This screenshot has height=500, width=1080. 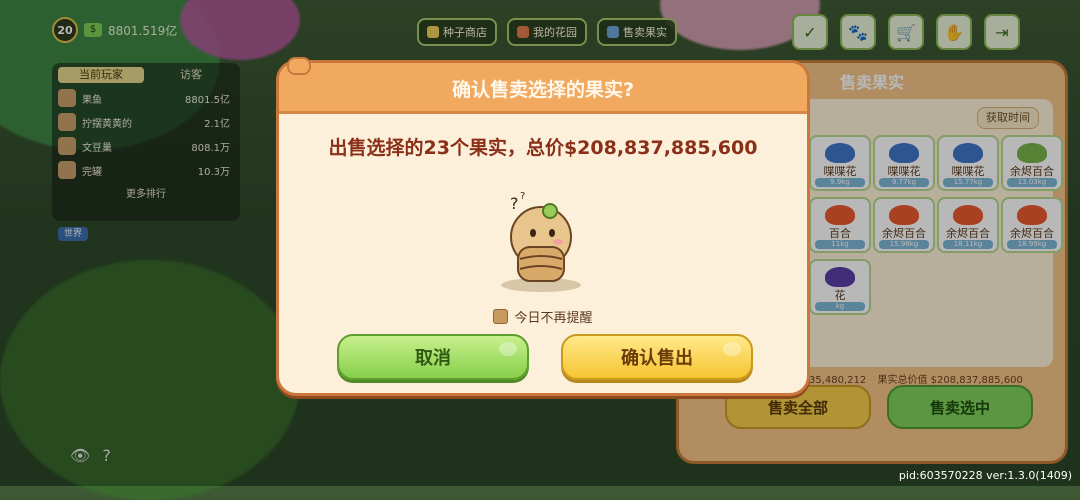 I want to click on cancel-button: 取消, so click(x=433, y=357).